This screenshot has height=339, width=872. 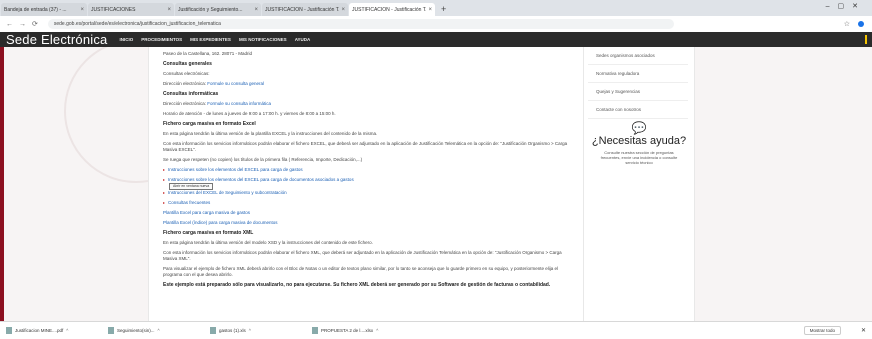 I want to click on download-name: Justificacion MINE....pdf, so click(x=39, y=330).